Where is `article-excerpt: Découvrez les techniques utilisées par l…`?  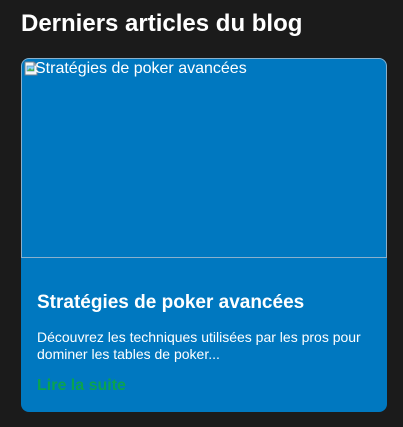 article-excerpt: Découvrez les techniques utilisées par l… is located at coordinates (199, 345).